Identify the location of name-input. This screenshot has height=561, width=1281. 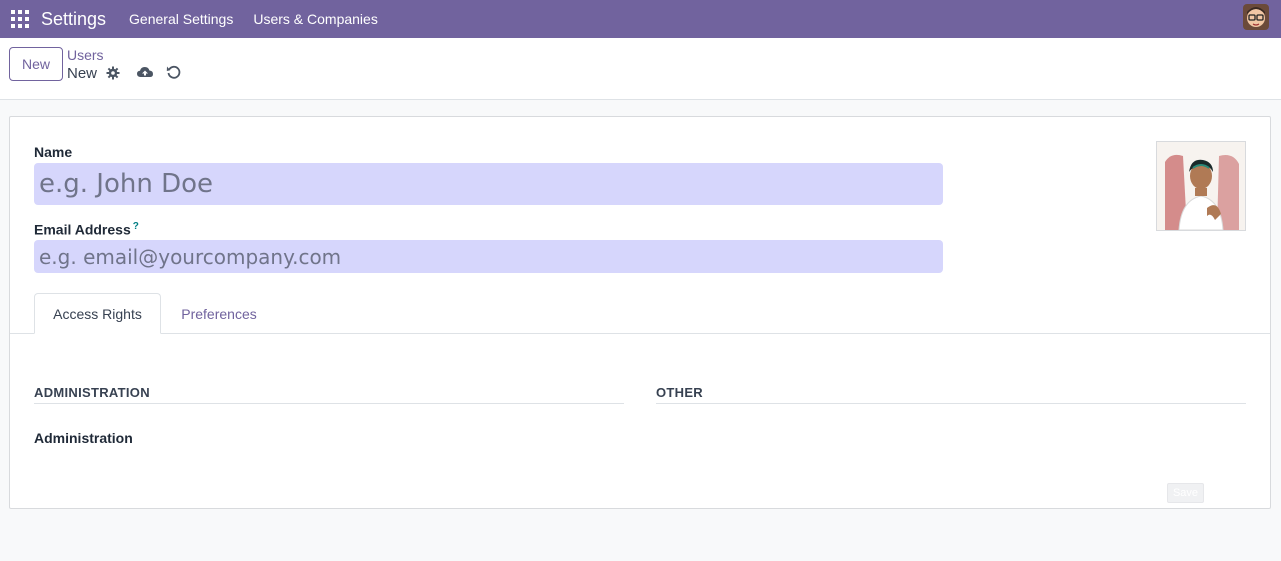
(488, 184).